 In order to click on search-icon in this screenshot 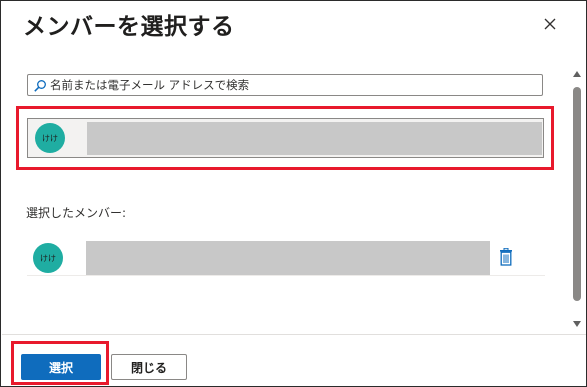, I will do `click(40, 85)`.